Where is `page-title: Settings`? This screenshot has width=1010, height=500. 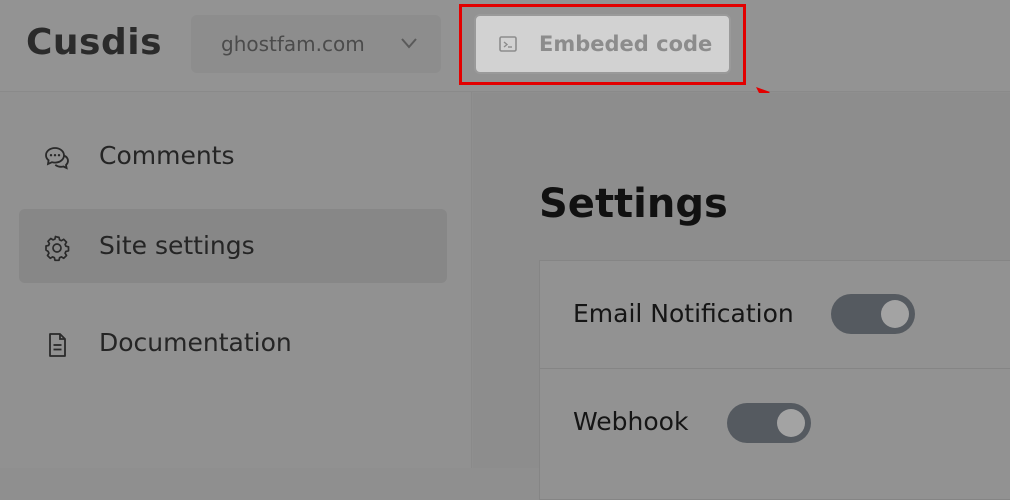 page-title: Settings is located at coordinates (633, 204).